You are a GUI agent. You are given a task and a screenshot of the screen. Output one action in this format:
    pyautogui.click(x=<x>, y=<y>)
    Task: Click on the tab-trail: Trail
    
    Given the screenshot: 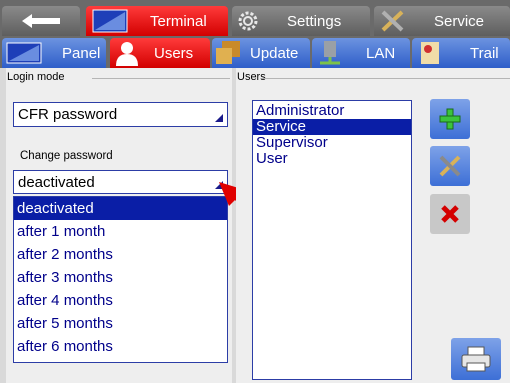 What is the action you would take?
    pyautogui.click(x=461, y=53)
    